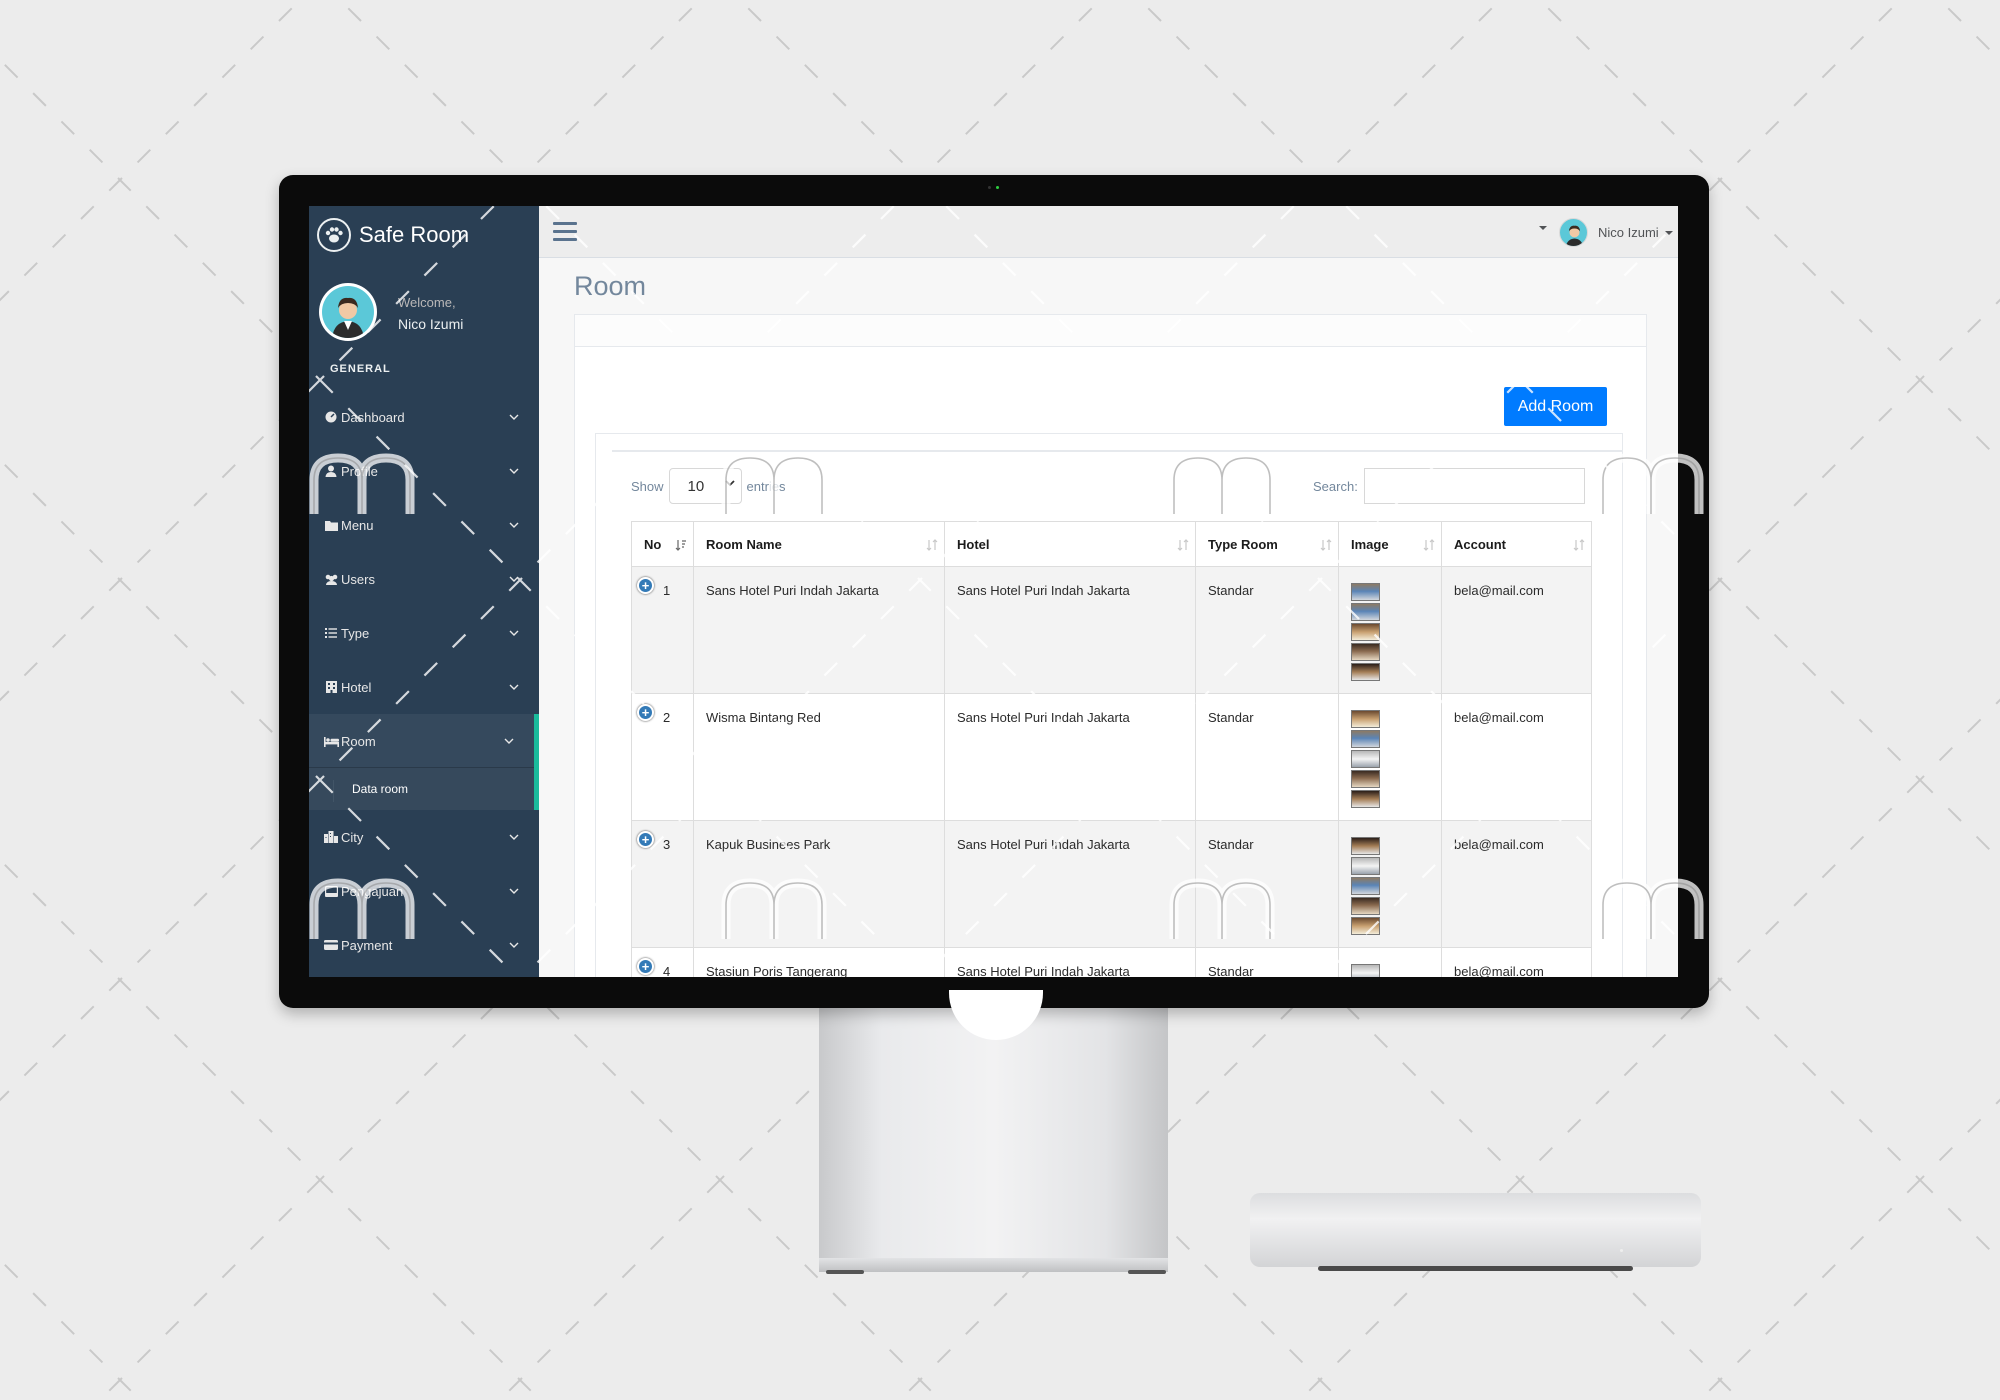 This screenshot has width=2000, height=1400. Describe the element at coordinates (380, 789) in the screenshot. I see `sidebar-subitem-label: Data room` at that location.